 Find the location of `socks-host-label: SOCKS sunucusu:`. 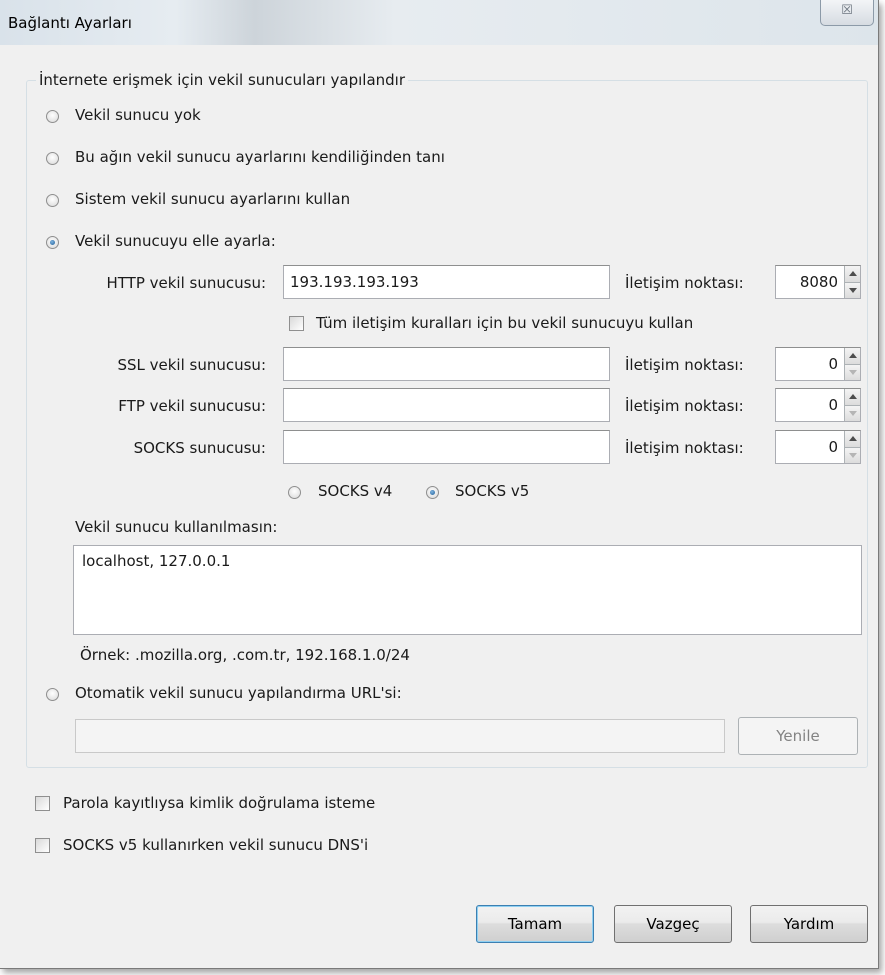

socks-host-label: SOCKS sunucusu: is located at coordinates (199, 448).